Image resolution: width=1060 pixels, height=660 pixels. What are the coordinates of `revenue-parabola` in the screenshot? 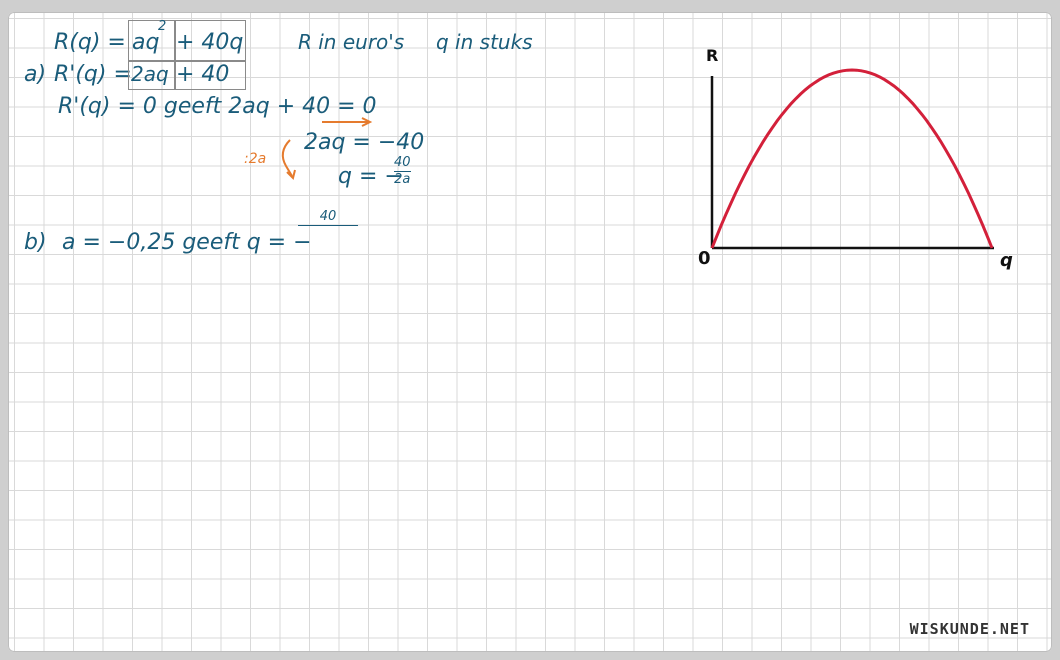 It's located at (852, 158).